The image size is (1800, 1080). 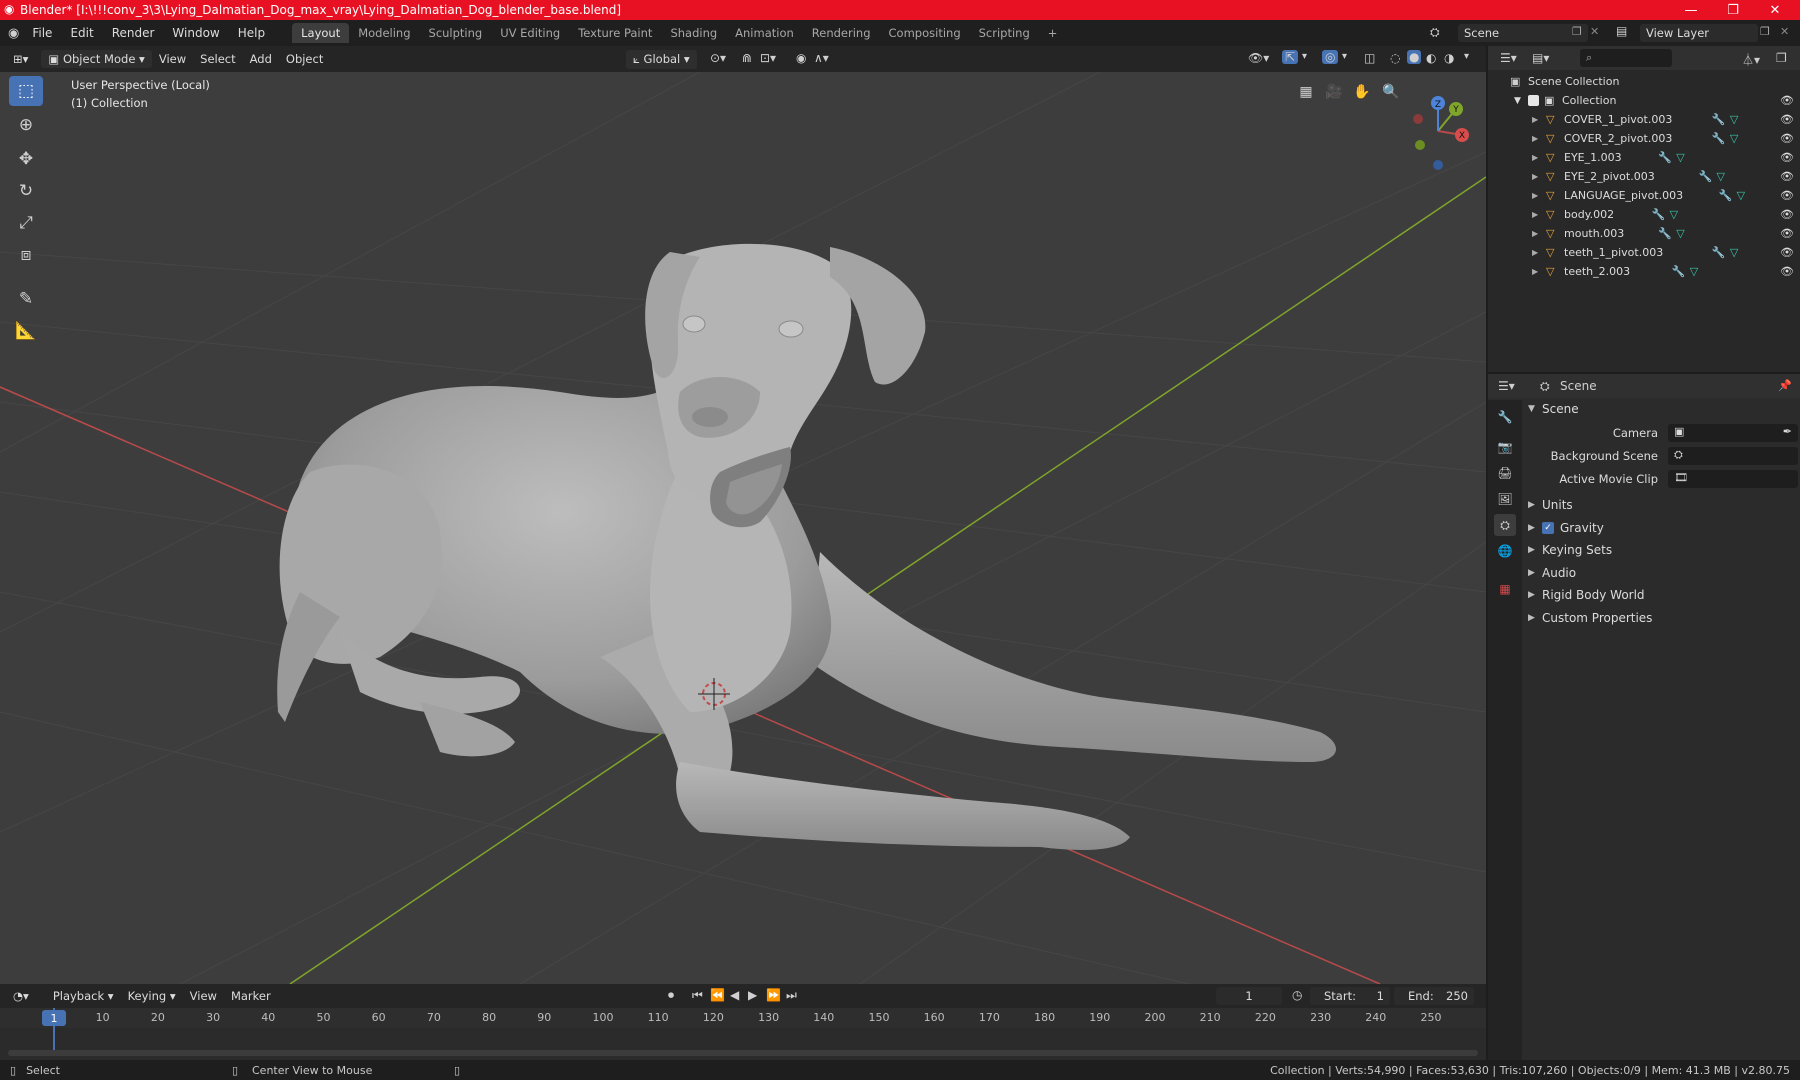 What do you see at coordinates (1664, 505) in the screenshot?
I see `subpanel-units: ▶ Units` at bounding box center [1664, 505].